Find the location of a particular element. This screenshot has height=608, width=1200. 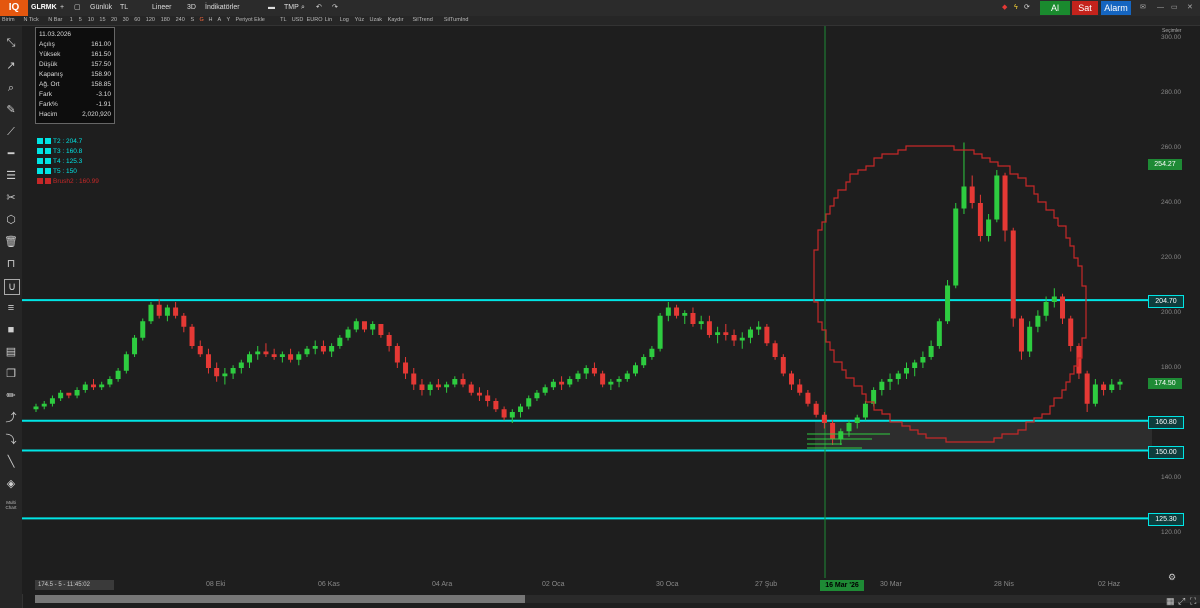

magnet-icon: ⊓ is located at coordinates (11, 264).